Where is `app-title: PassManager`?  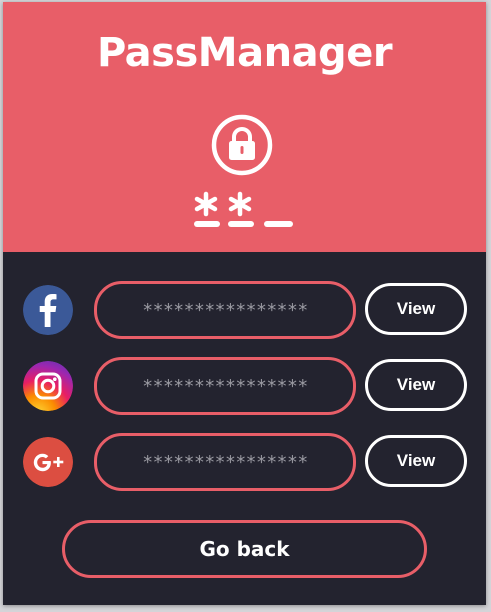
app-title: PassManager is located at coordinates (244, 53).